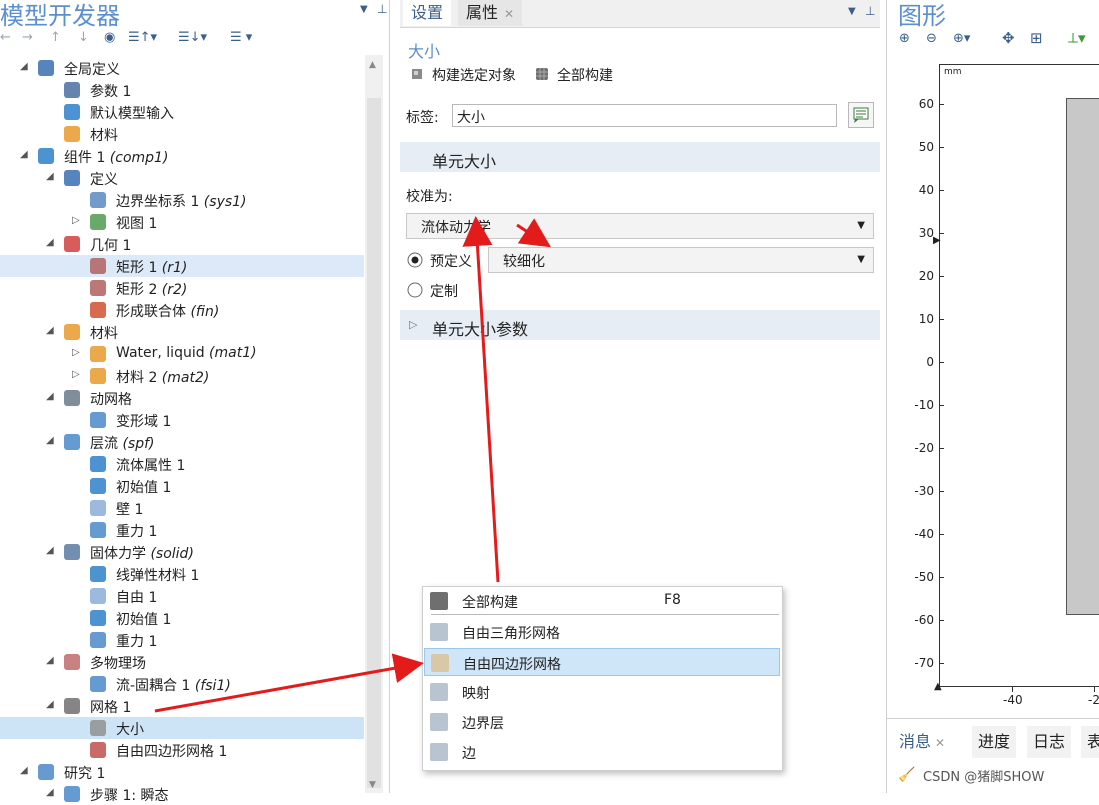 This screenshot has width=1099, height=805. What do you see at coordinates (182, 134) in the screenshot?
I see `tree-item: 材料` at bounding box center [182, 134].